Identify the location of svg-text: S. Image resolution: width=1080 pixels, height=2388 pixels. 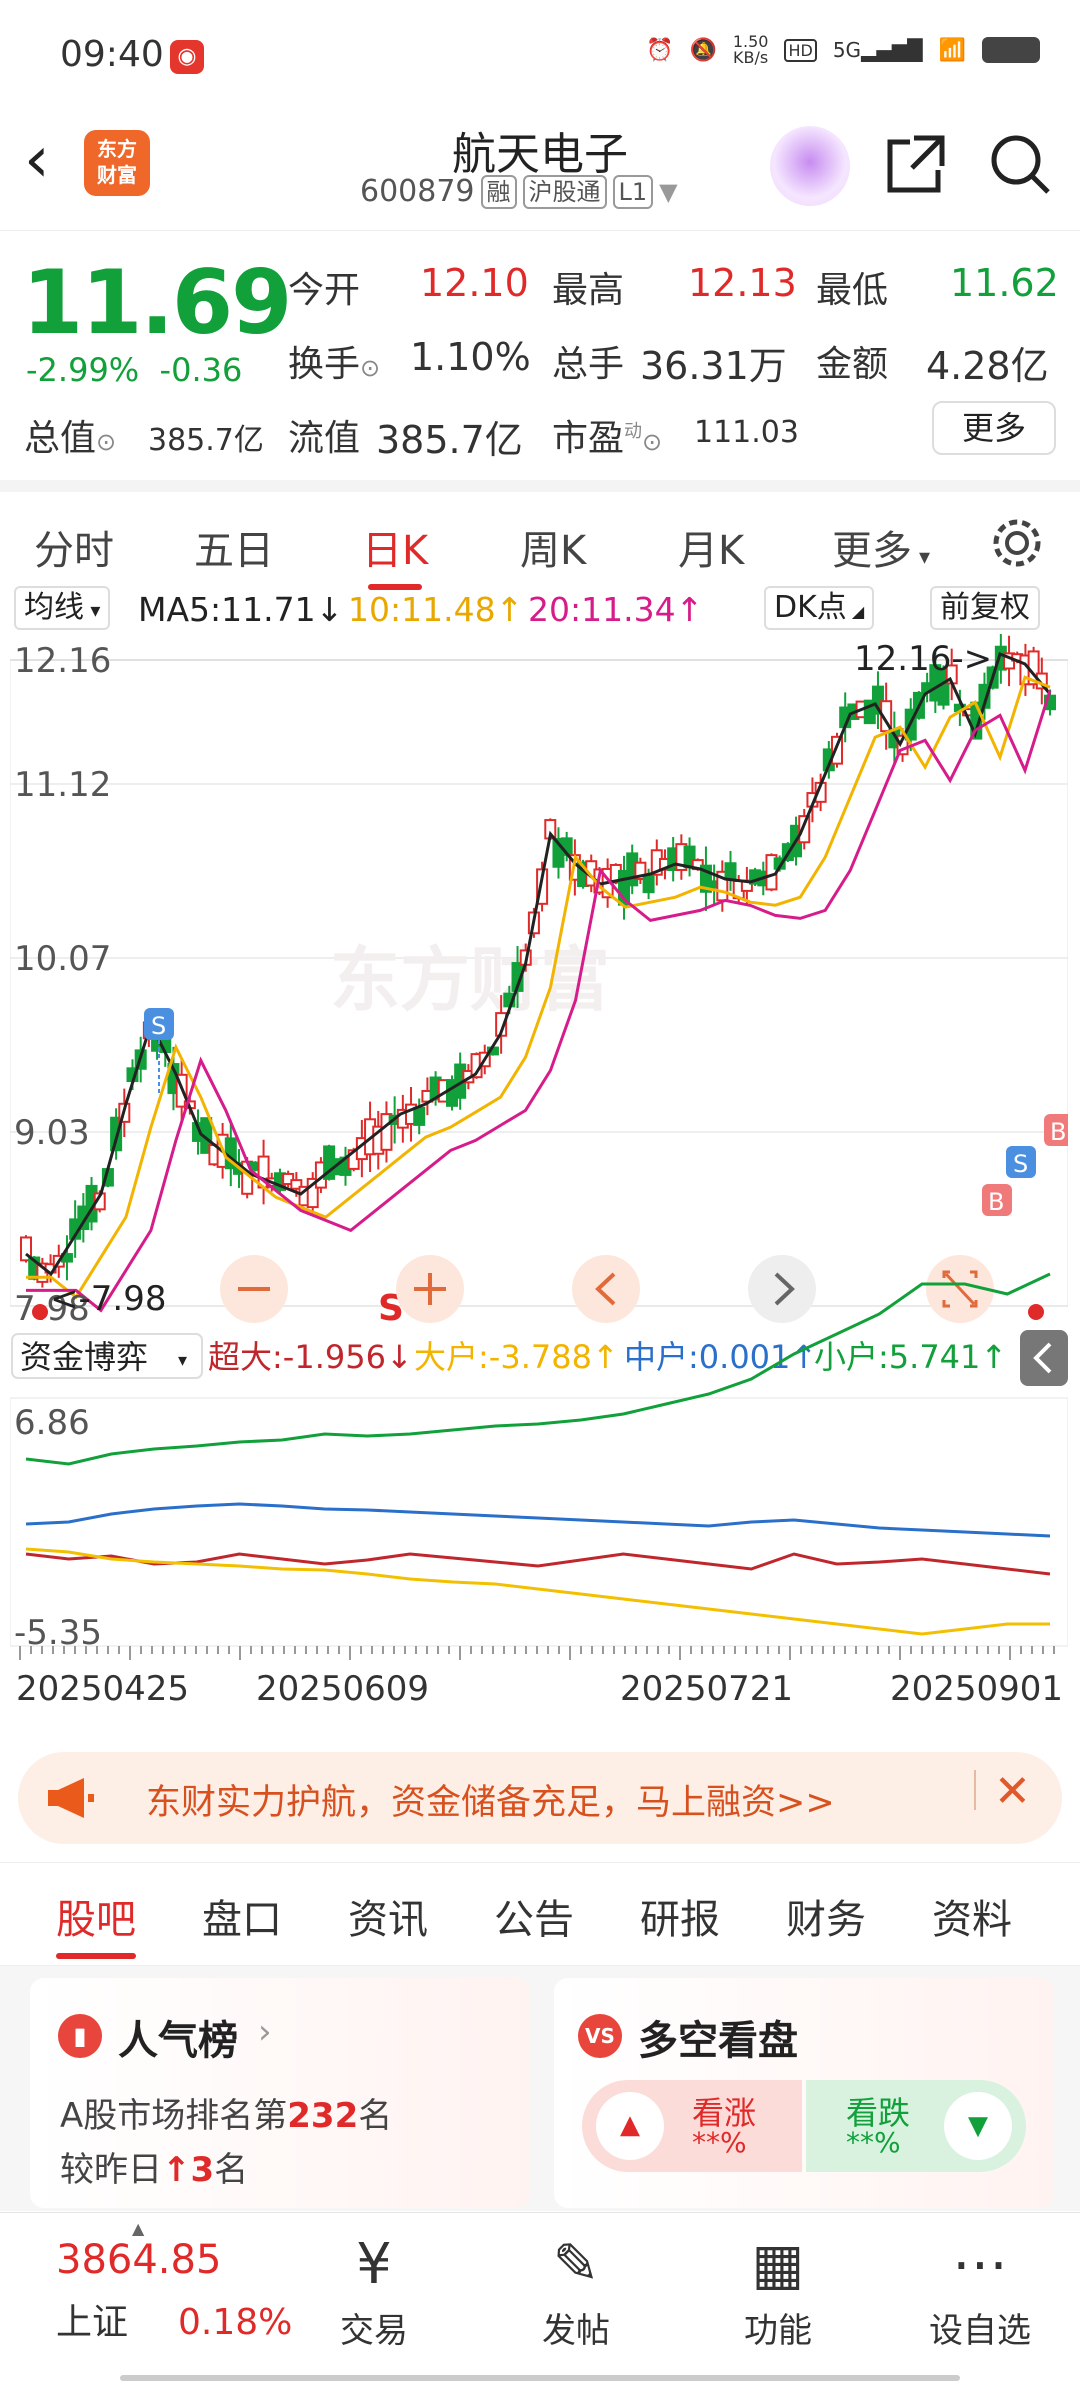
(1020, 1164).